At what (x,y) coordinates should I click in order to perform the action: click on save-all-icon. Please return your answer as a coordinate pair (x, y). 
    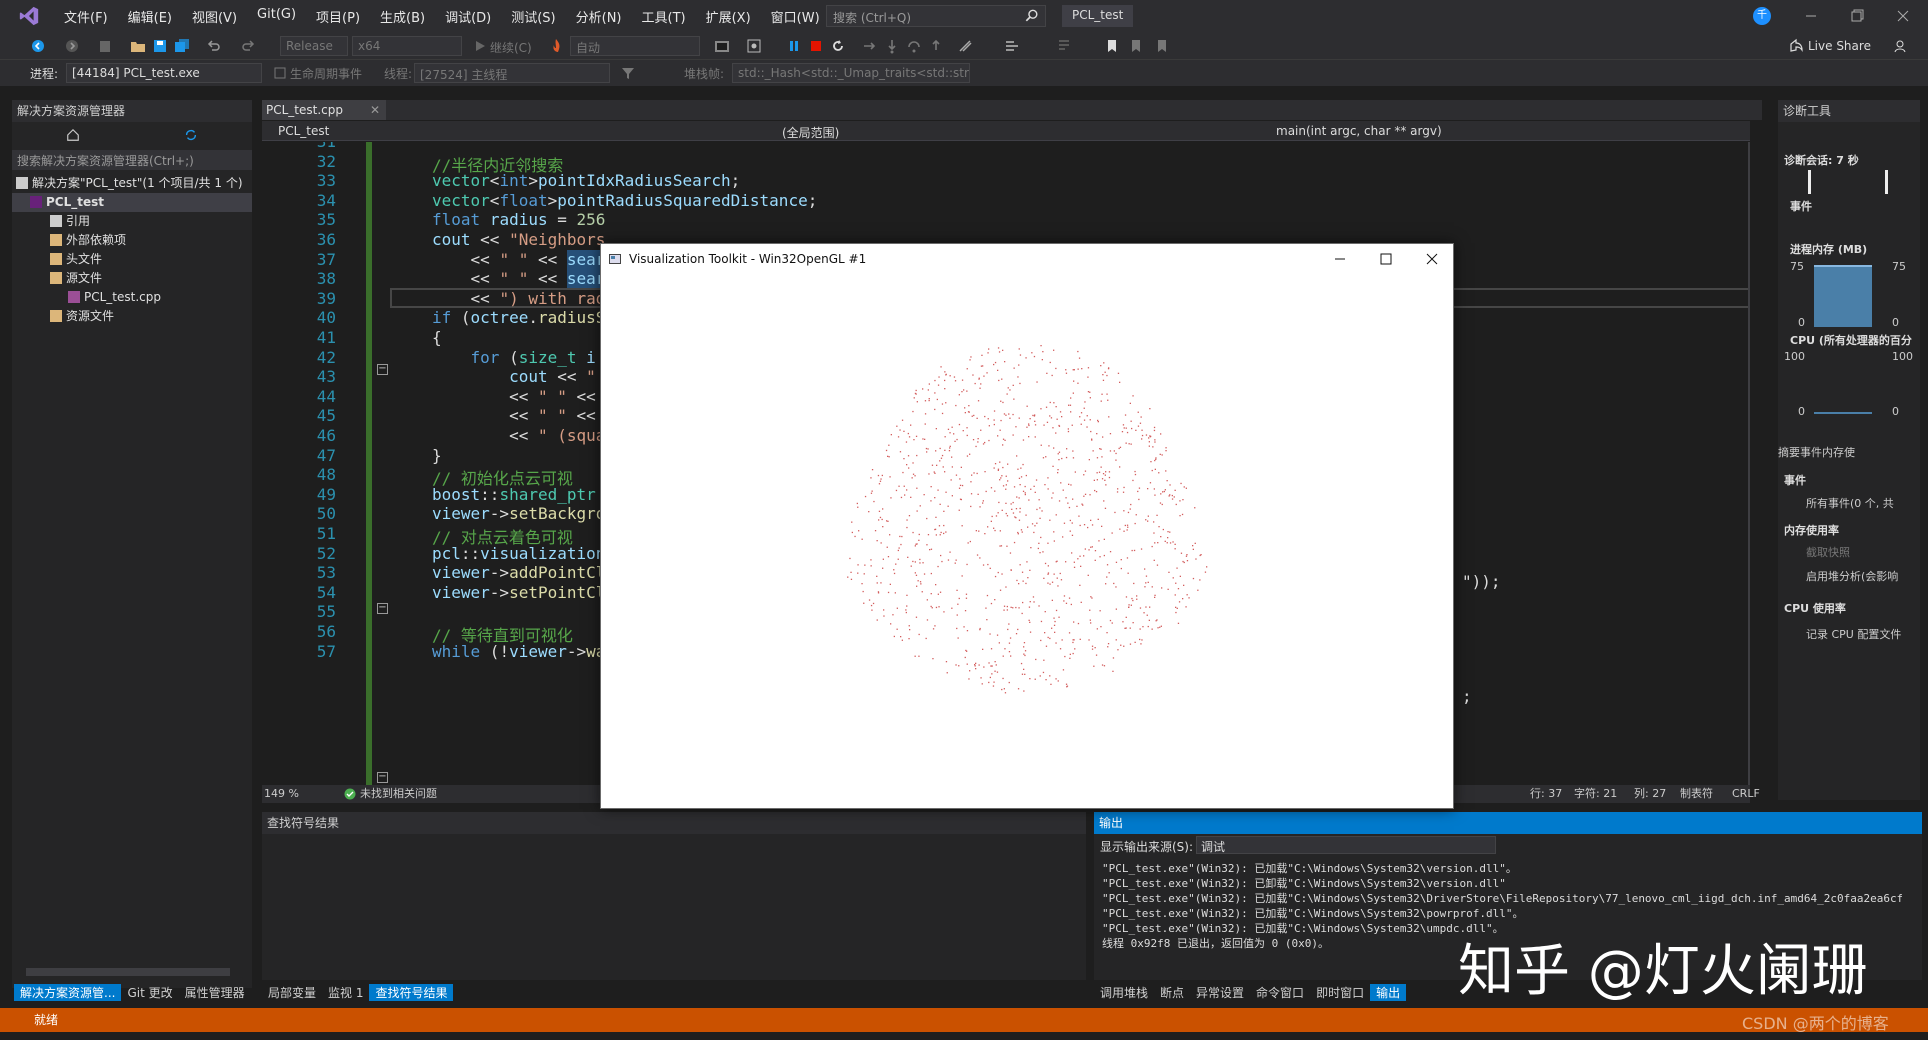
    Looking at the image, I should click on (182, 46).